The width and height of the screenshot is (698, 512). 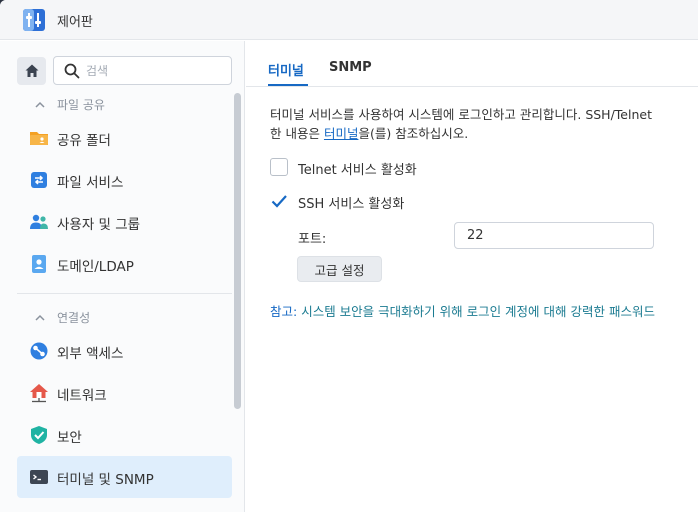 I want to click on ssh-checkbox, so click(x=279, y=201).